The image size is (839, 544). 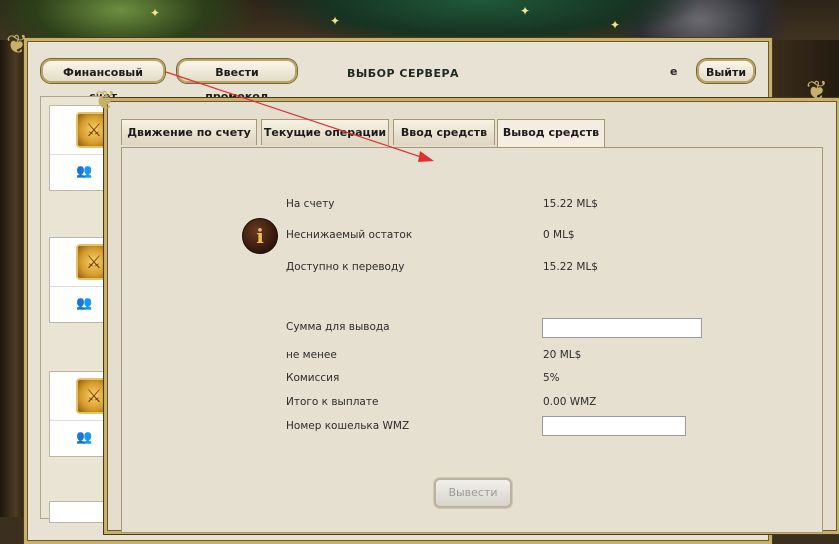 I want to click on tab-withdraw: Вывод средств, so click(x=551, y=133).